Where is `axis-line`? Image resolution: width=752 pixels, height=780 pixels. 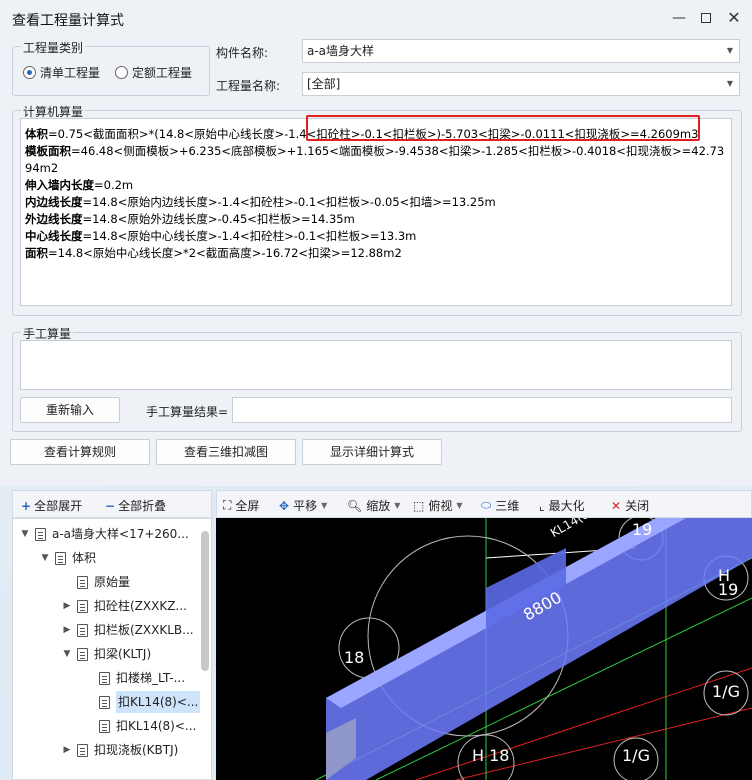 axis-line is located at coordinates (603, 743).